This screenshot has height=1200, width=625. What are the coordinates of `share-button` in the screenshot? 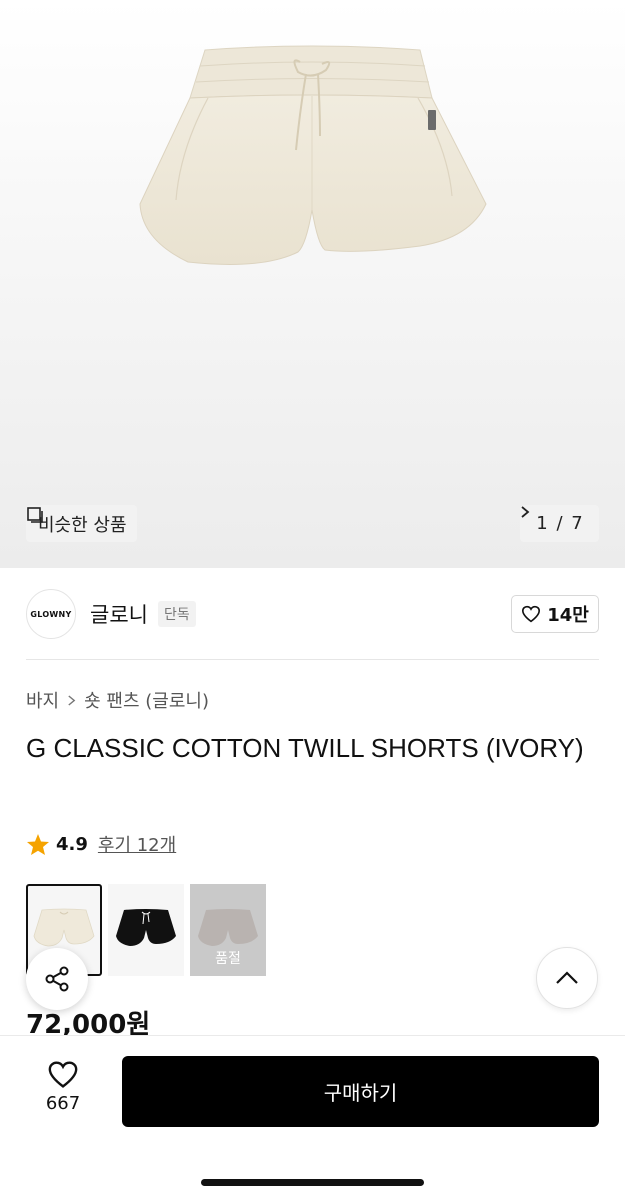 It's located at (57, 979).